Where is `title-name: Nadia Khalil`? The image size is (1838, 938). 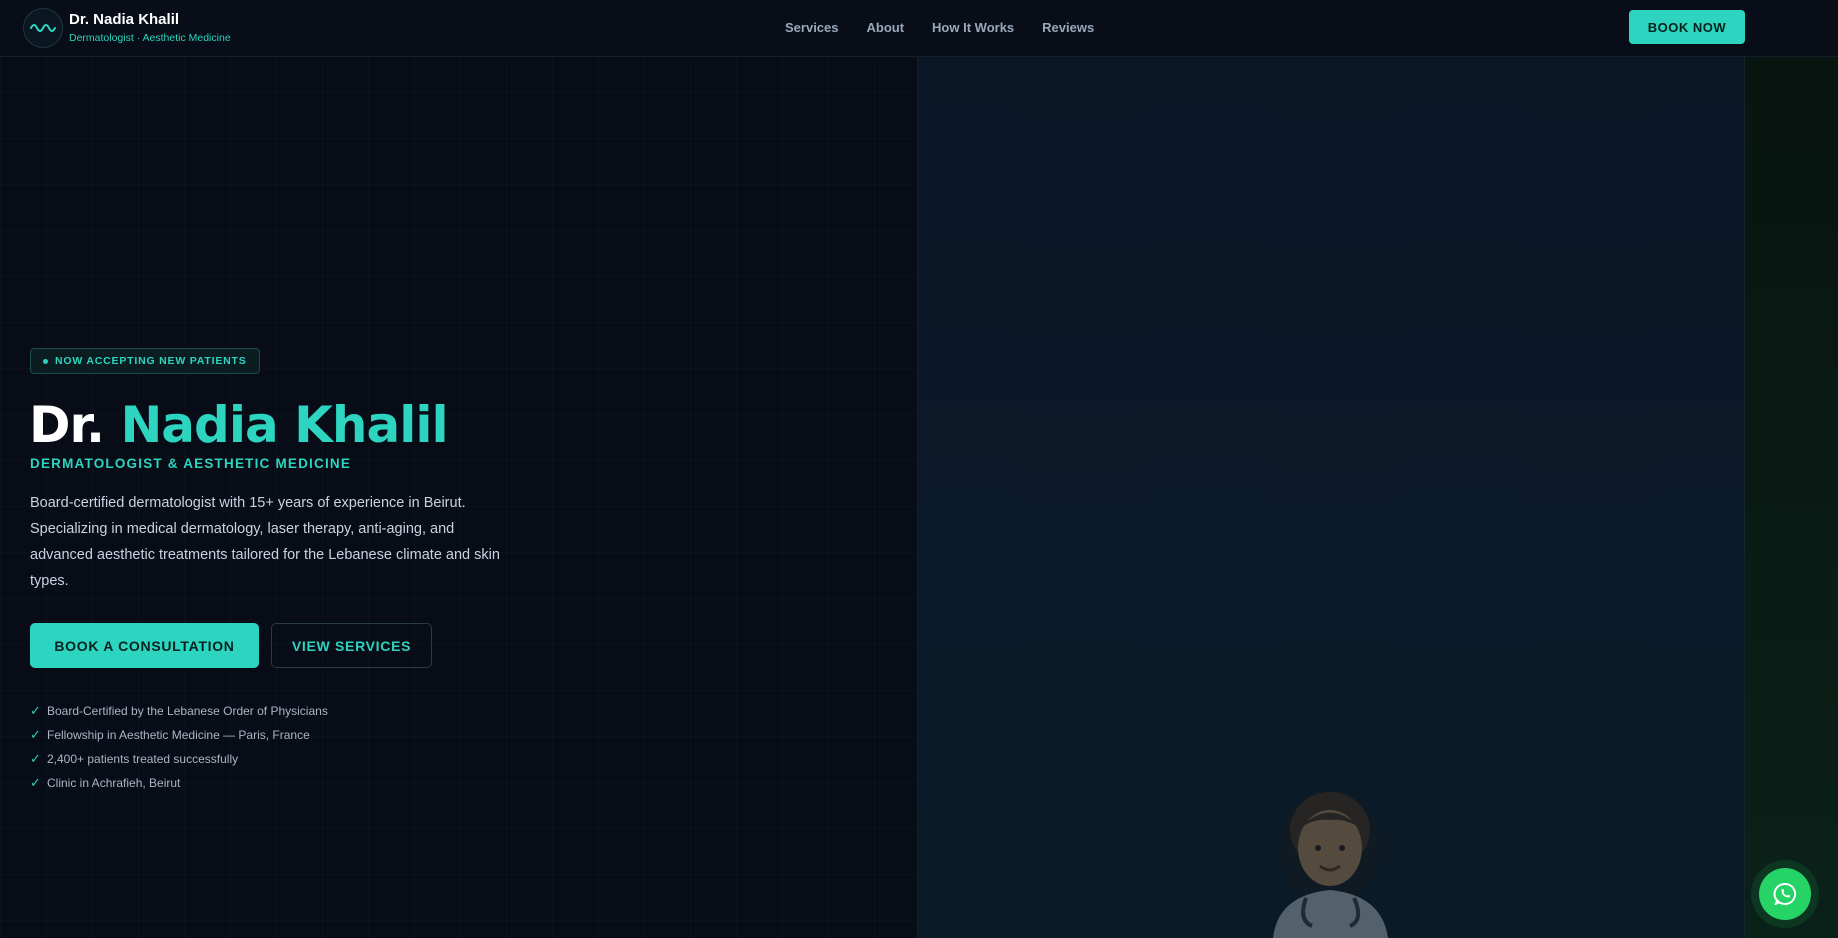 title-name: Nadia Khalil is located at coordinates (284, 425).